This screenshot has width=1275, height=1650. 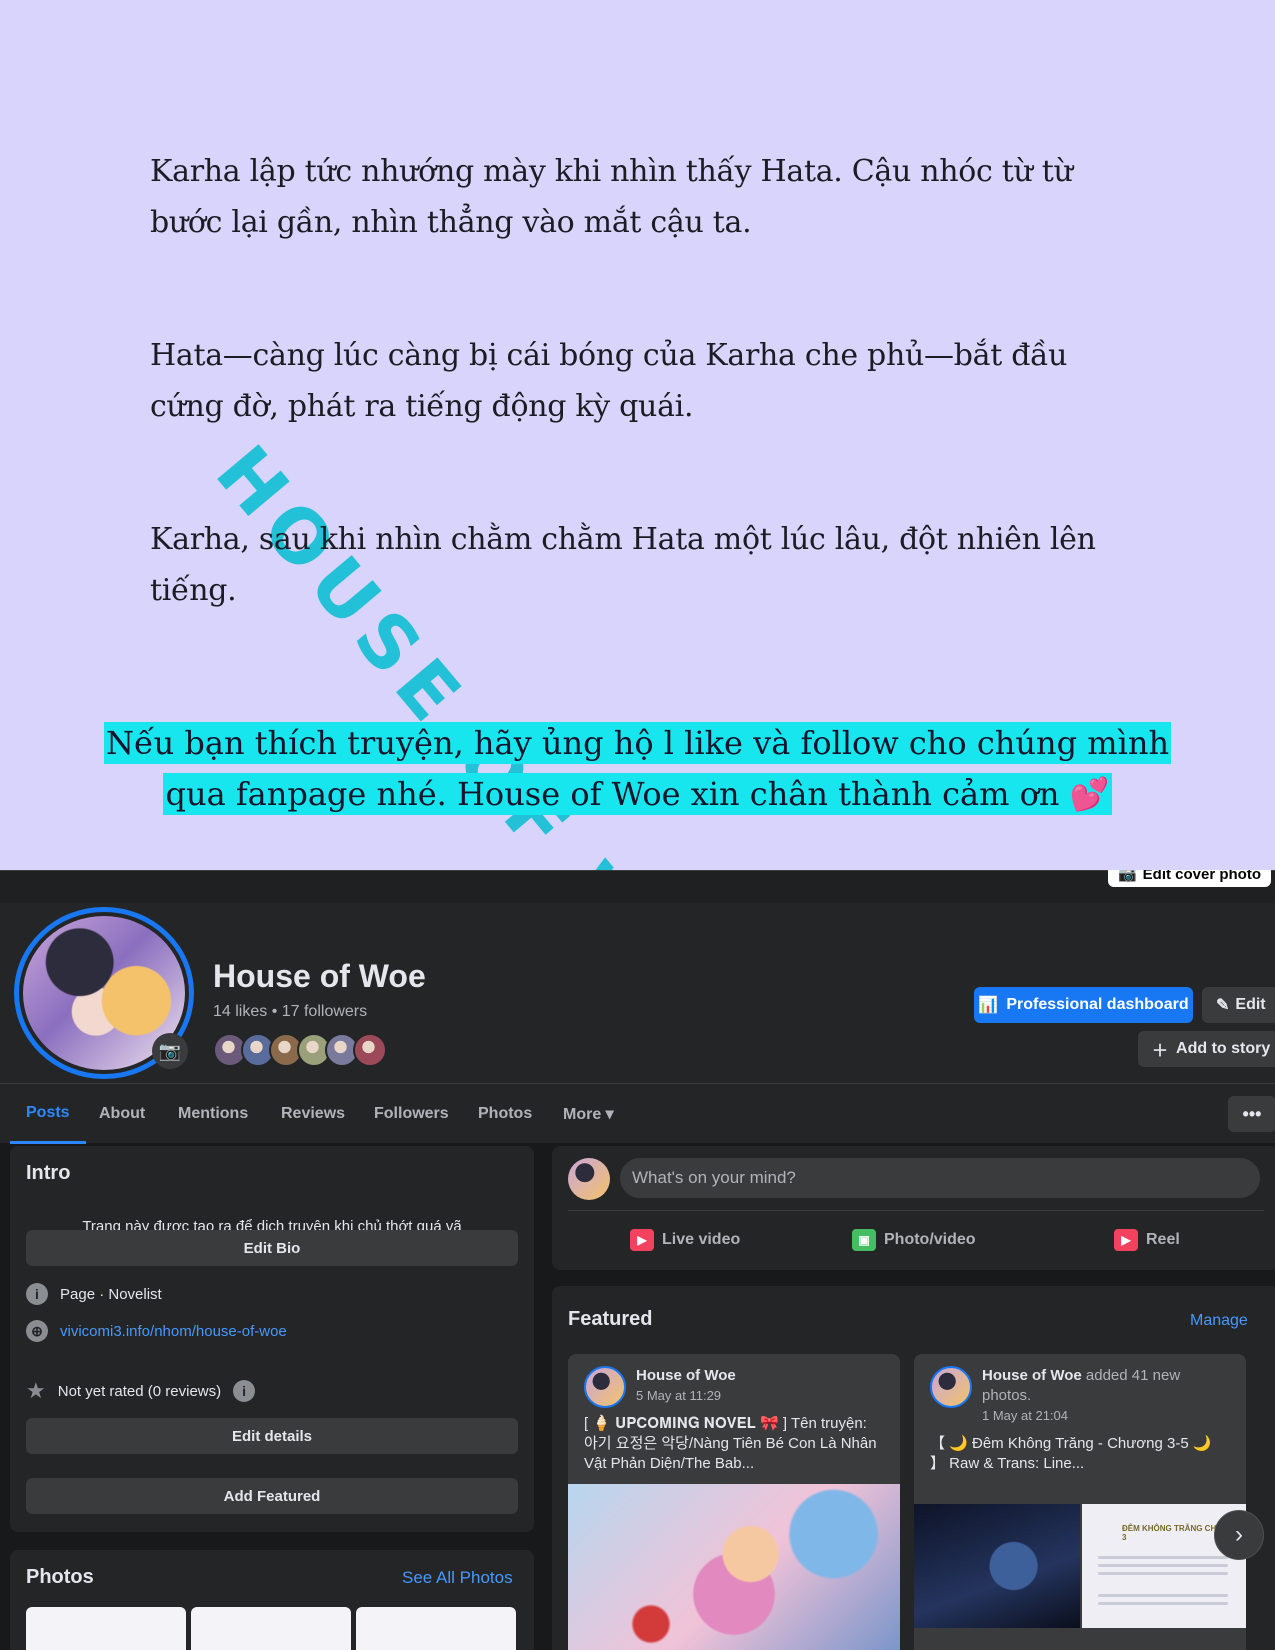 What do you see at coordinates (940, 1178) in the screenshot?
I see `whats-on-your-mind-input: What's on your mind?` at bounding box center [940, 1178].